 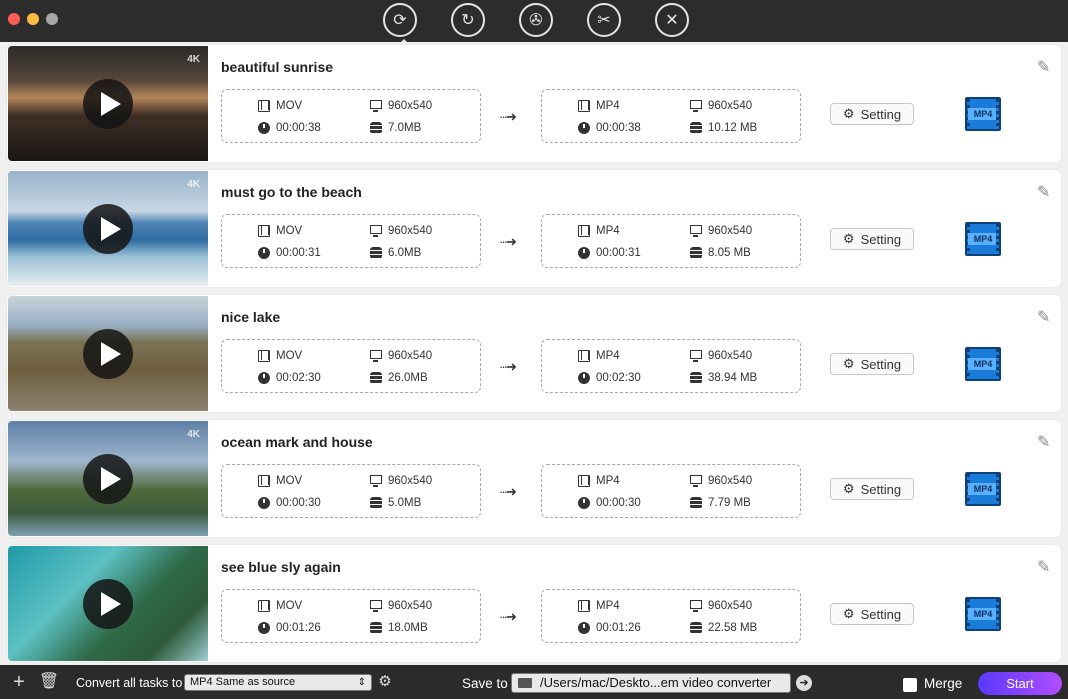 What do you see at coordinates (609, 128) in the screenshot?
I see `duration-field: 00:00:38` at bounding box center [609, 128].